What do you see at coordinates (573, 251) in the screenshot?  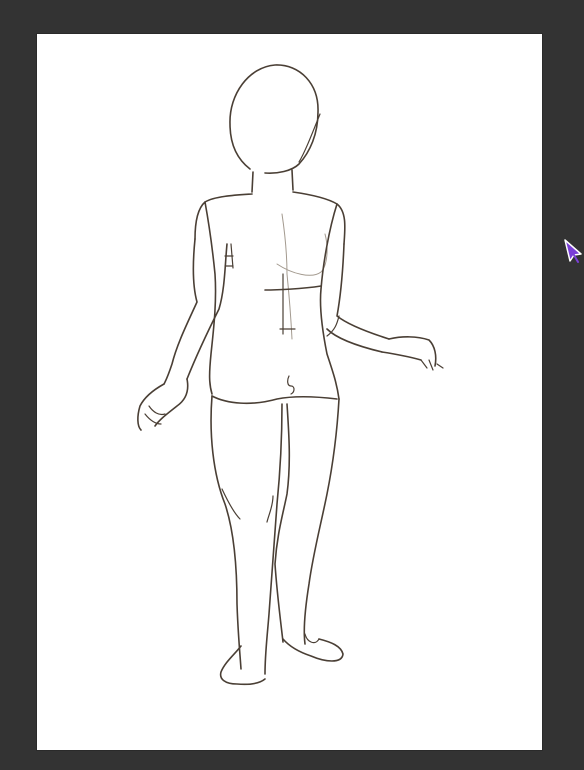 I see `pen-cursor-icon` at bounding box center [573, 251].